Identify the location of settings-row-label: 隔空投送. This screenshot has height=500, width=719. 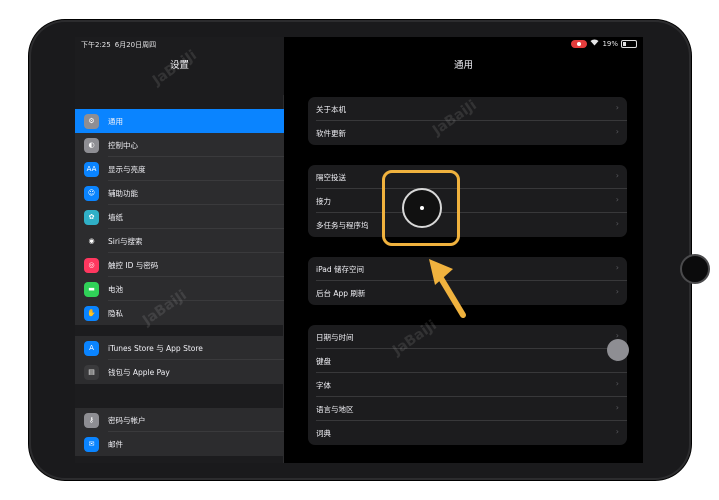
(331, 177).